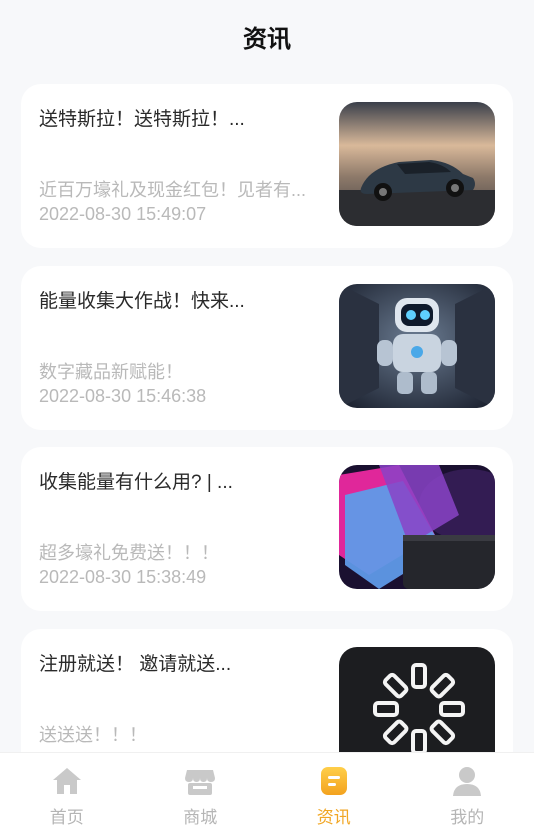 The image size is (534, 828). I want to click on news-icon, so click(334, 781).